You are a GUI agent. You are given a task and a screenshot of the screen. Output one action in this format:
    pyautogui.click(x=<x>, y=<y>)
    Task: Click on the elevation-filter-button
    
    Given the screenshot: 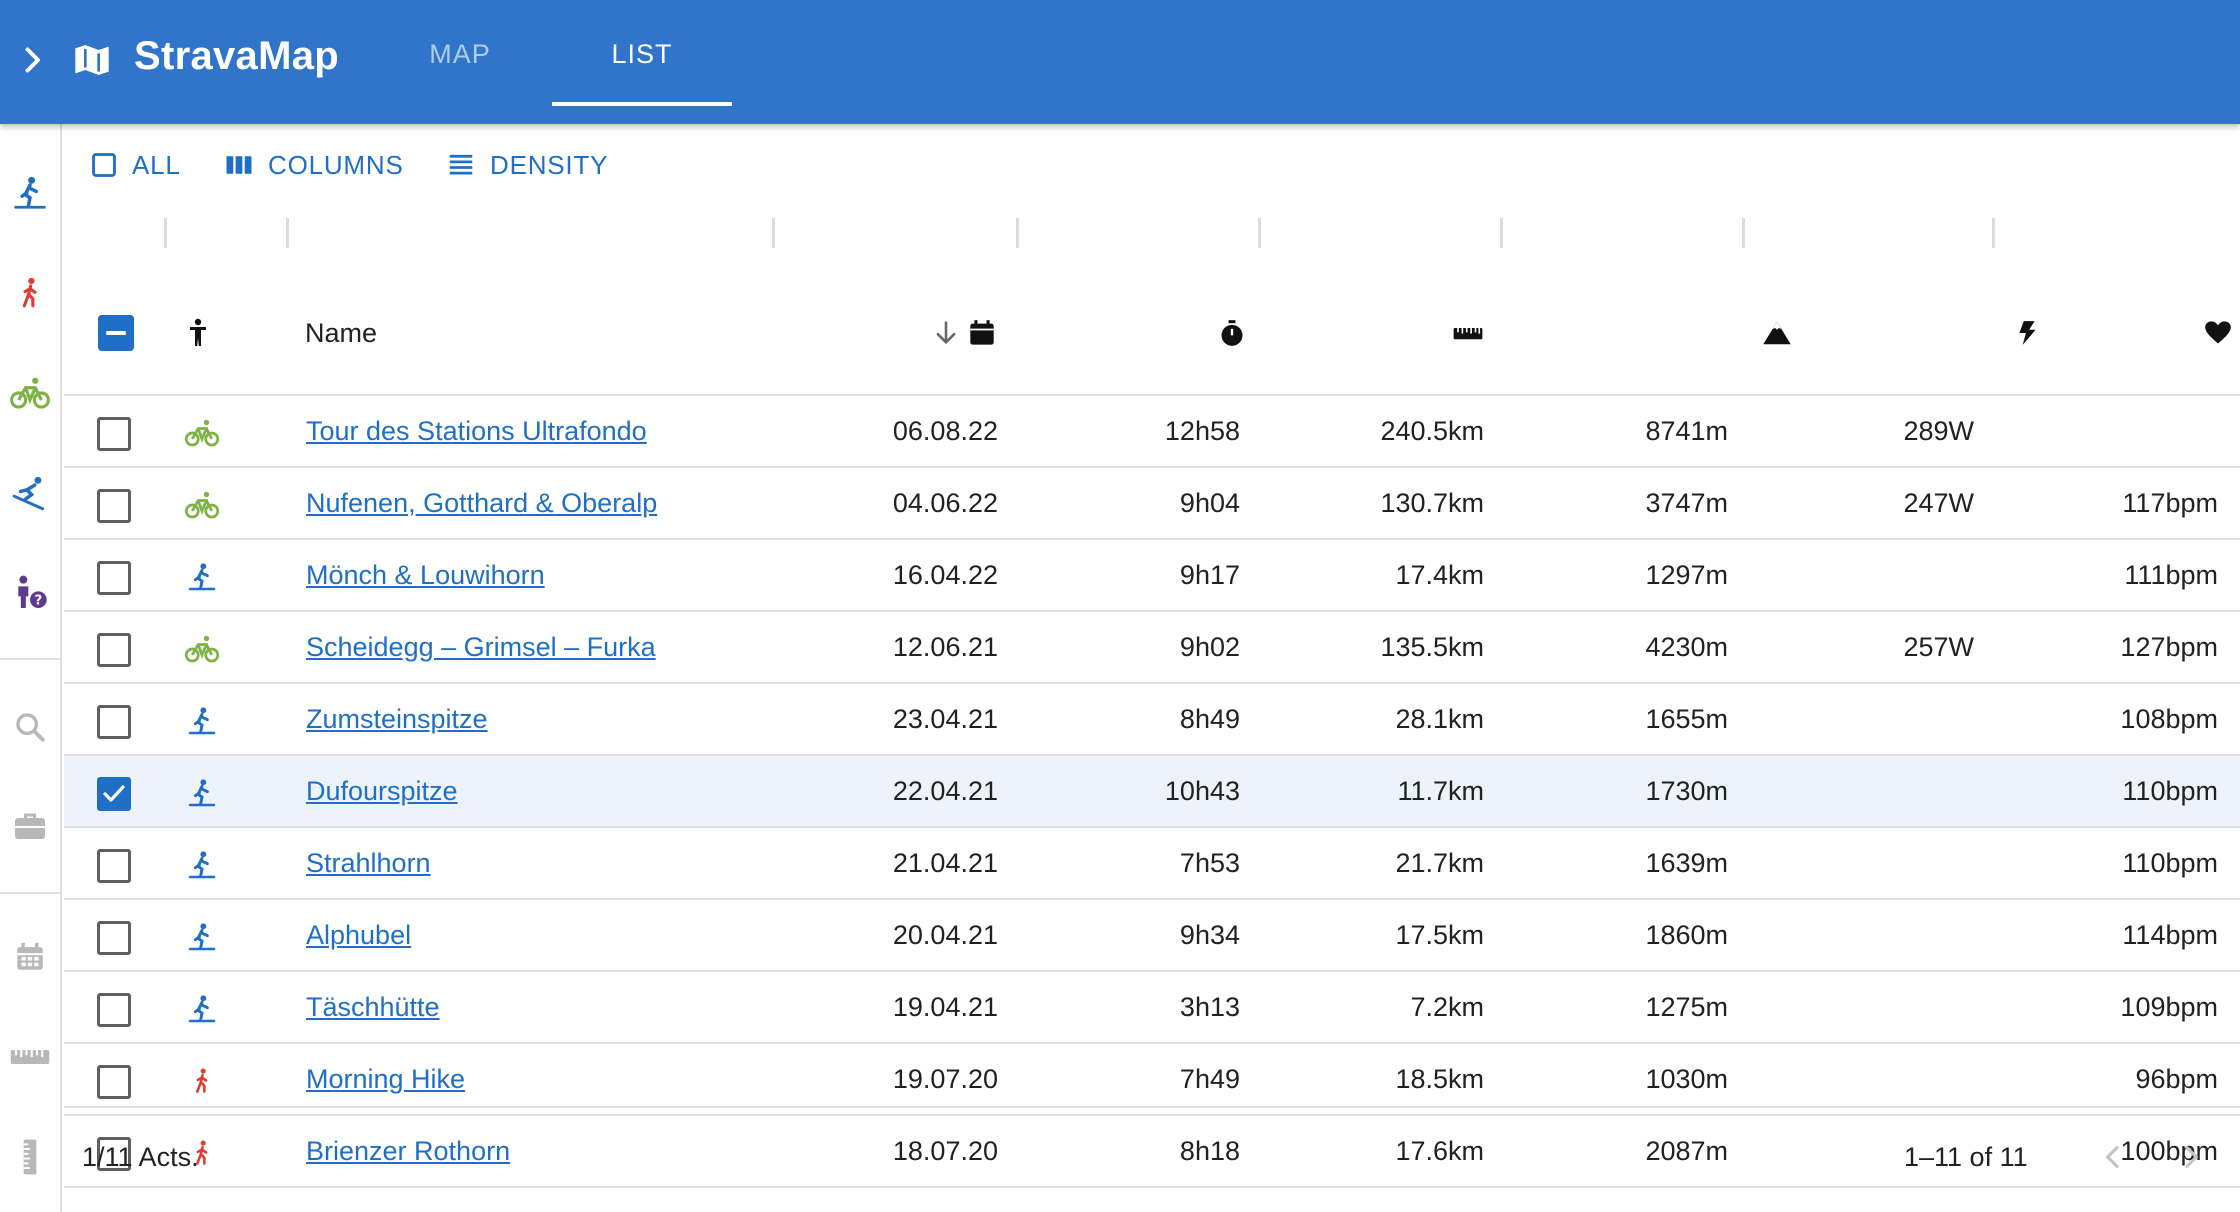 What is the action you would take?
    pyautogui.click(x=30, y=1157)
    